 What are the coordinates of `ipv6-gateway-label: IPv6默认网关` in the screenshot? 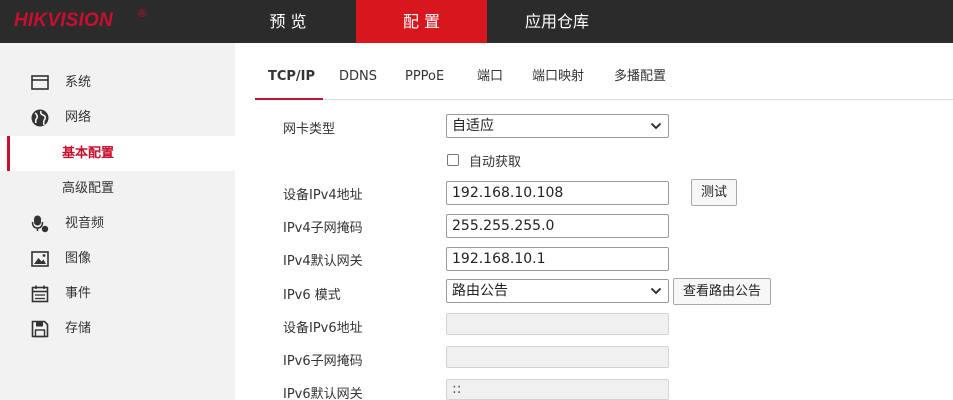 It's located at (323, 393).